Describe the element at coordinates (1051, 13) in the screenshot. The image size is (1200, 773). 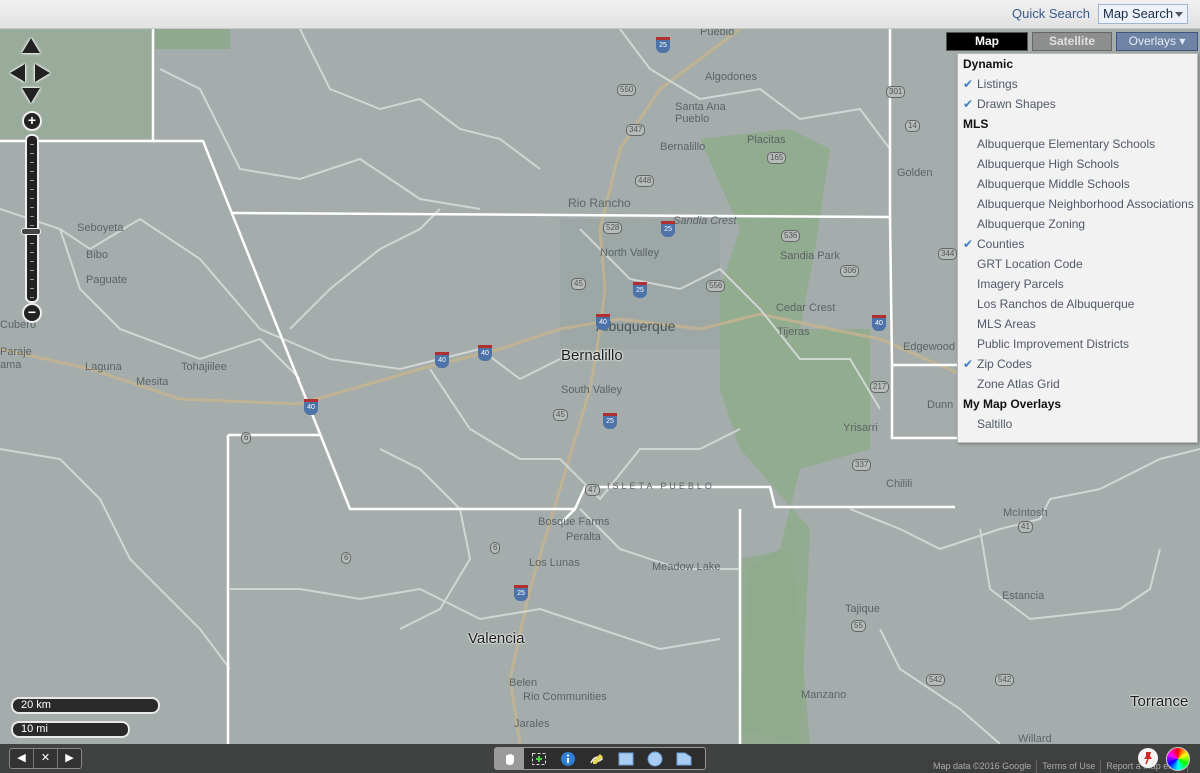
I see `quick-search-link: Quick Search` at that location.